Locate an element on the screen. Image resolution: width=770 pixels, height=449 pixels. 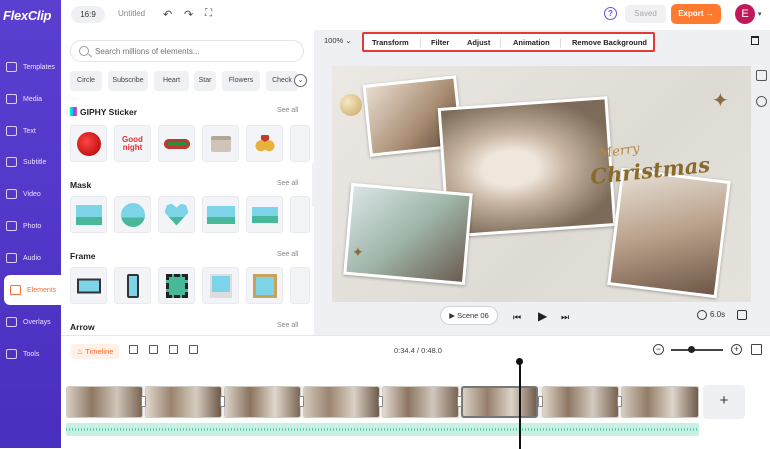
sidebar-item-photo: Photo is located at coordinates (30, 226).